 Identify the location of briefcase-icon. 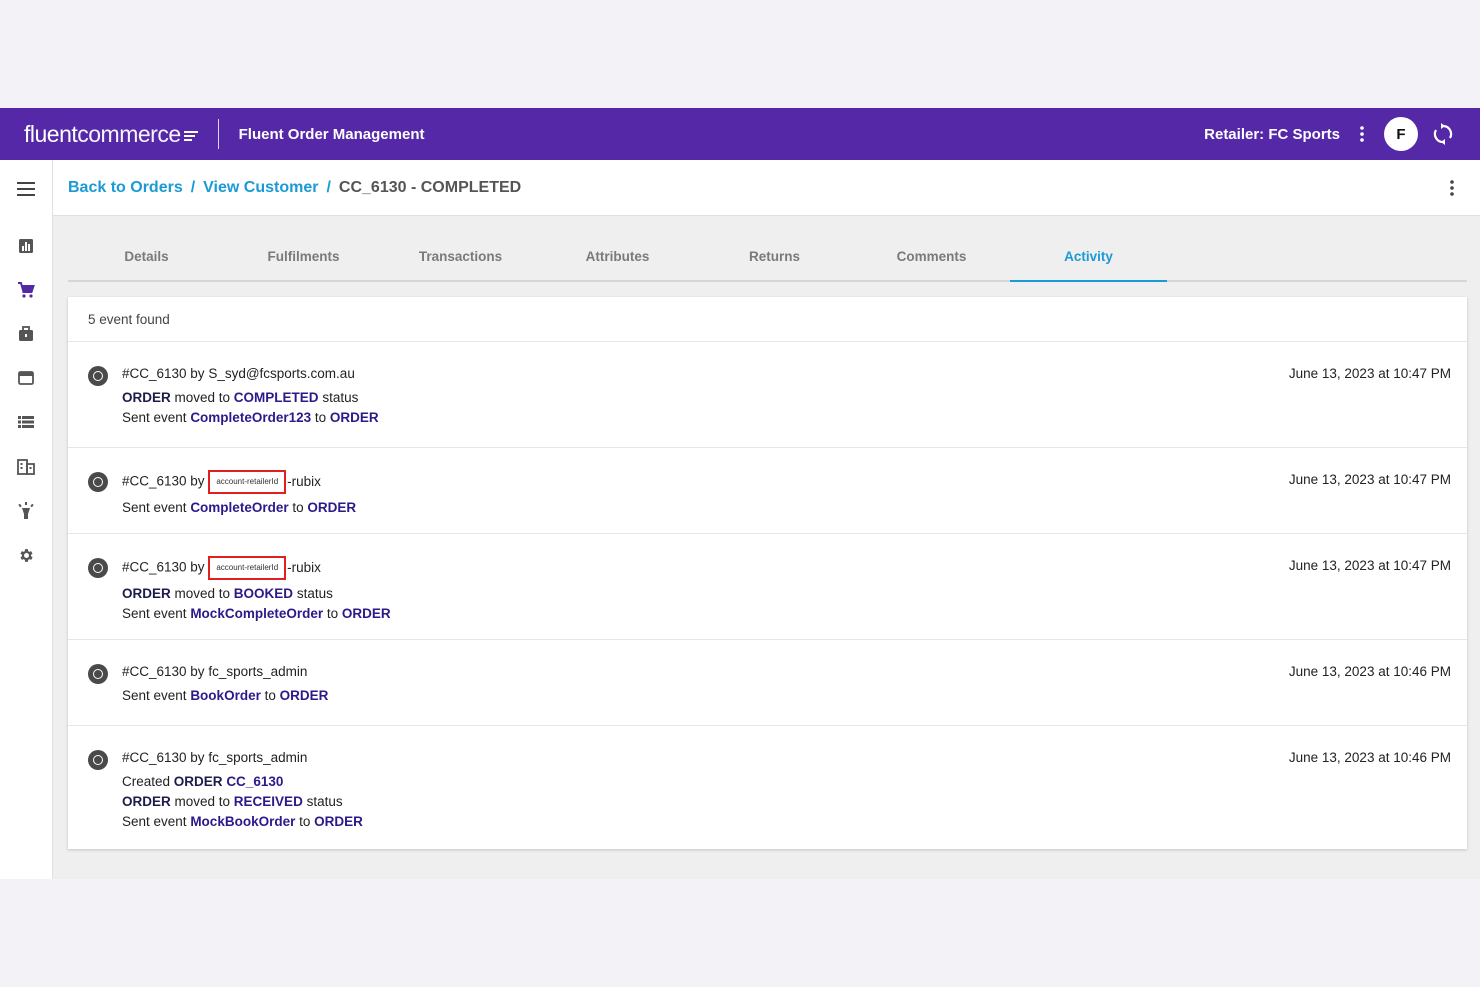
(26, 334).